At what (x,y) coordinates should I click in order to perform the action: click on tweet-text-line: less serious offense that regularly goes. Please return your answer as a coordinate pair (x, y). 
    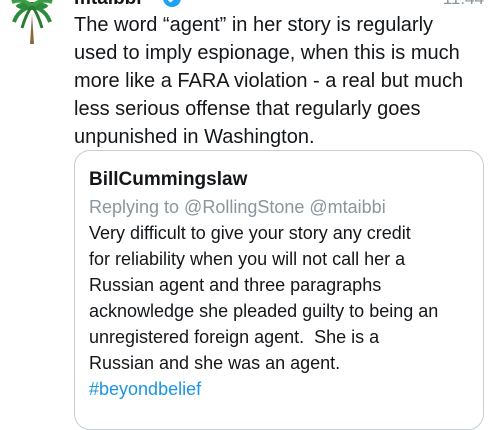
    Looking at the image, I should click on (247, 109).